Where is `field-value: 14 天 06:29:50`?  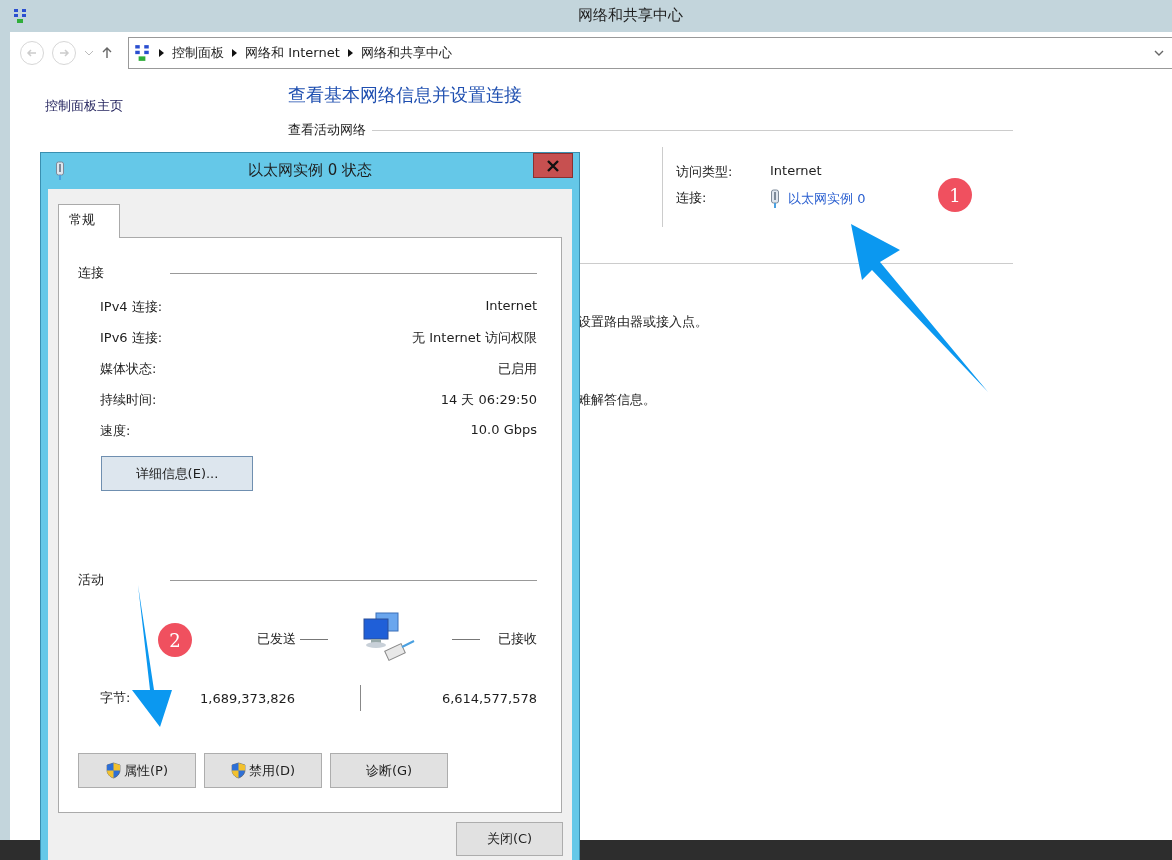 field-value: 14 天 06:29:50 is located at coordinates (488, 400).